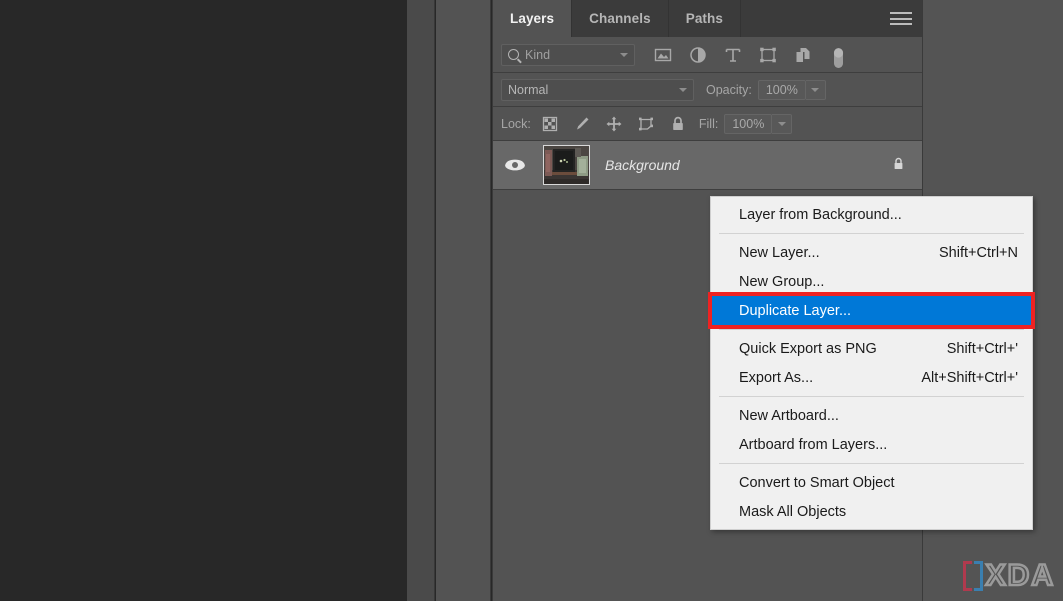 The image size is (1063, 601). I want to click on table-row: Background, so click(707, 165).